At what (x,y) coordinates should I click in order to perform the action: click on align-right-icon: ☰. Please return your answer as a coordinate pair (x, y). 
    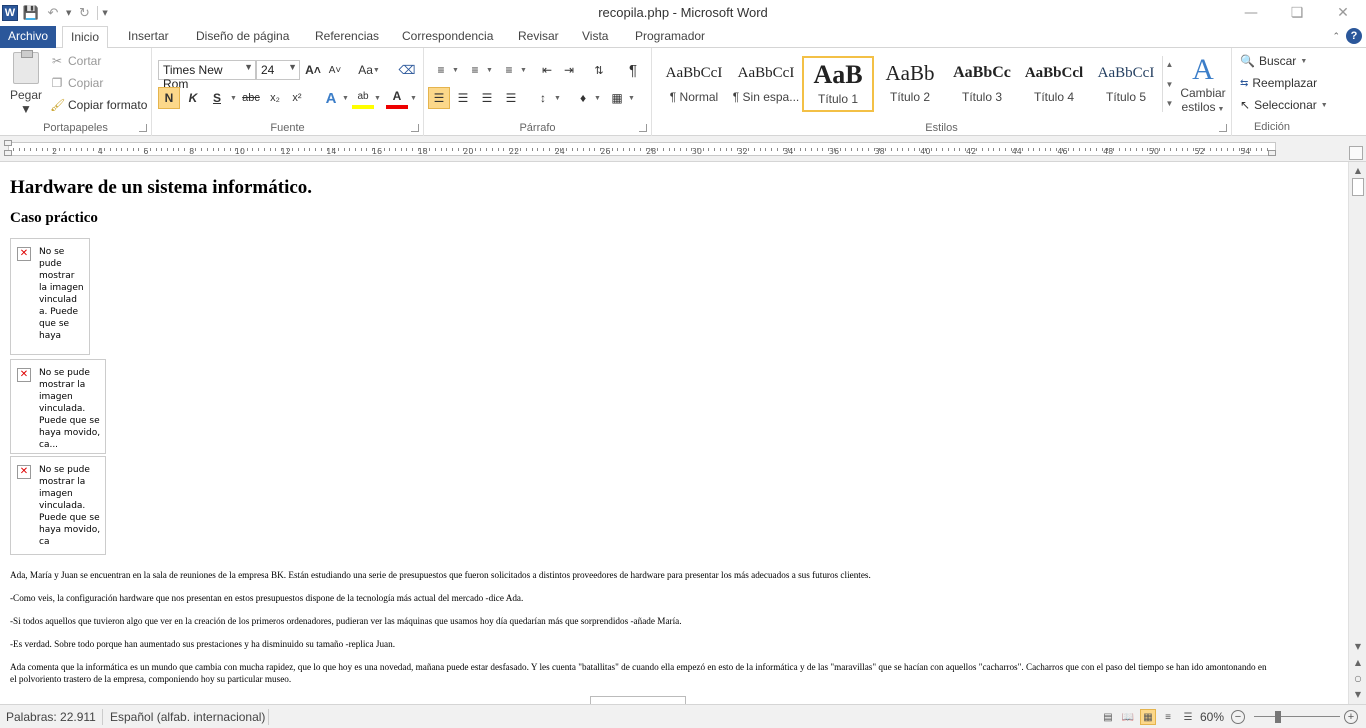
    Looking at the image, I should click on (487, 98).